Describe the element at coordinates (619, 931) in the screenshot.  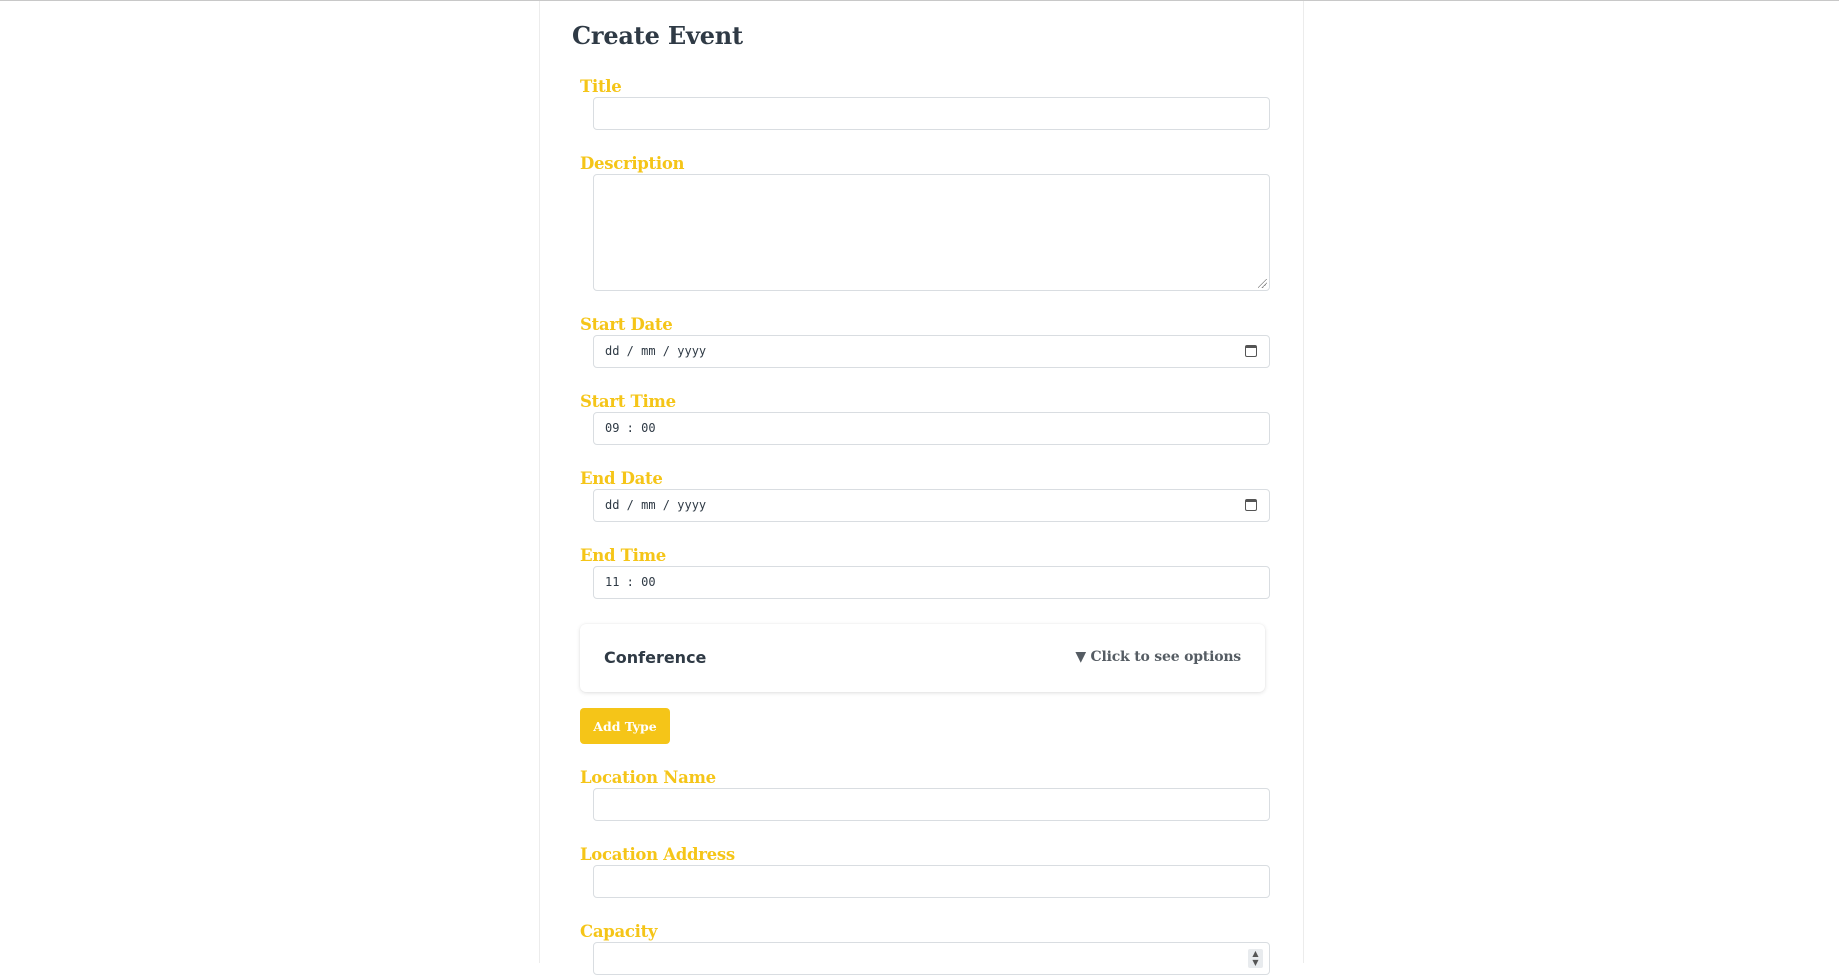
I see `capacity-label: Capacity` at that location.